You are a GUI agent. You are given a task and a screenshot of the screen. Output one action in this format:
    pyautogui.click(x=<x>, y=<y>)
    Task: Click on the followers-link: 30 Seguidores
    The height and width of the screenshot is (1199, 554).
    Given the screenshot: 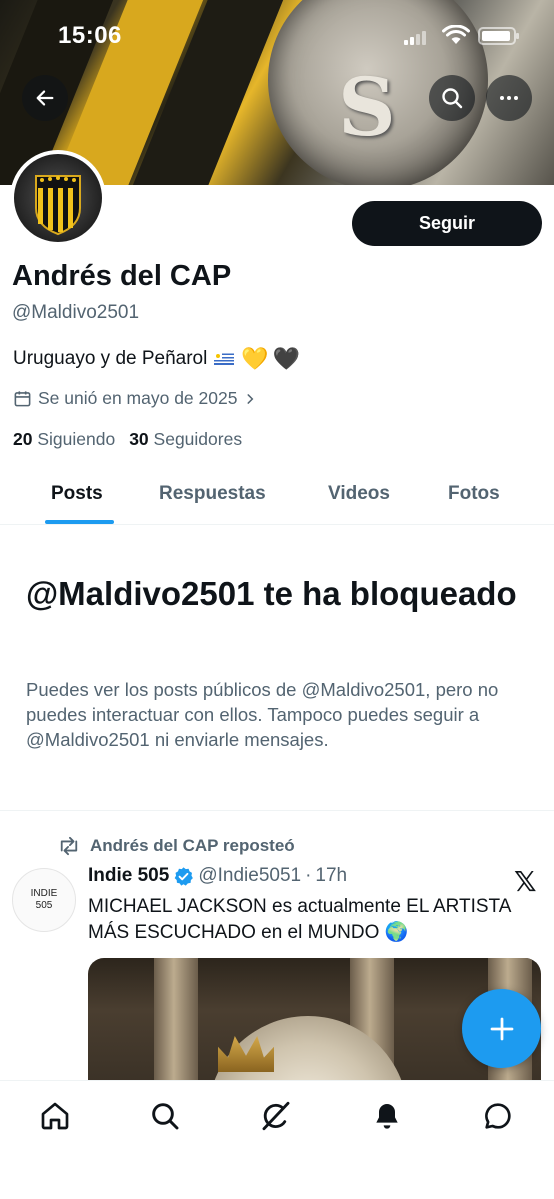 What is the action you would take?
    pyautogui.click(x=185, y=439)
    